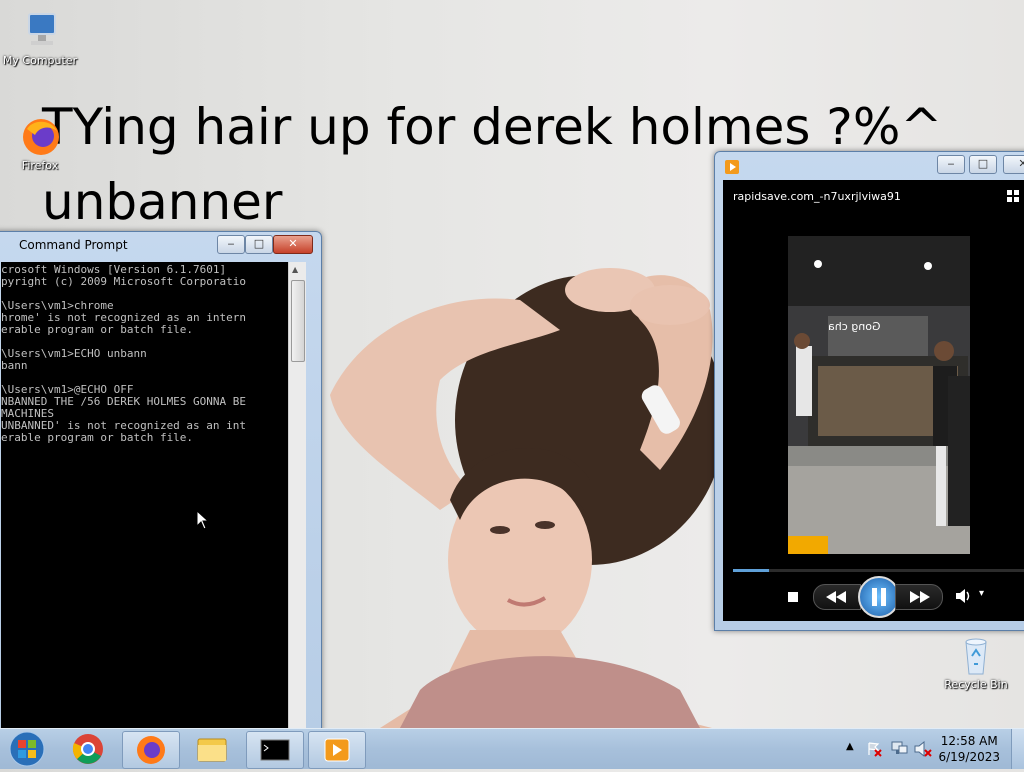 This screenshot has width=1024, height=772. Describe the element at coordinates (1017, 749) in the screenshot. I see `show-desktop-button` at that location.